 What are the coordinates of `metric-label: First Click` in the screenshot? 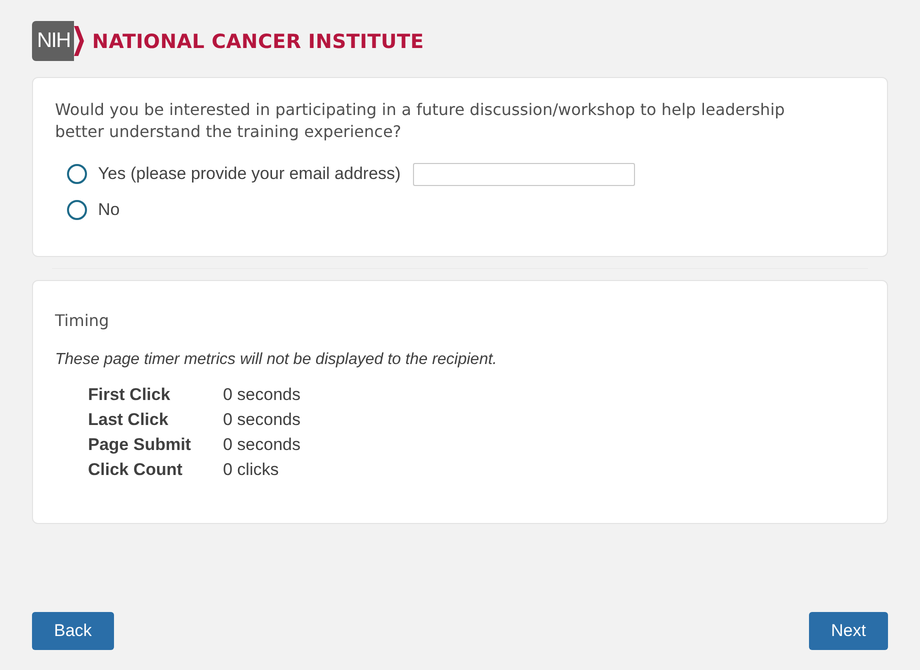 It's located at (130, 395).